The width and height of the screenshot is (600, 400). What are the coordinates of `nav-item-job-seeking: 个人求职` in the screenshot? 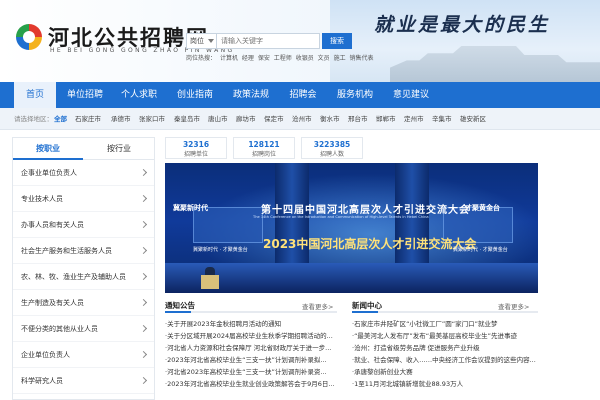 It's located at (139, 95).